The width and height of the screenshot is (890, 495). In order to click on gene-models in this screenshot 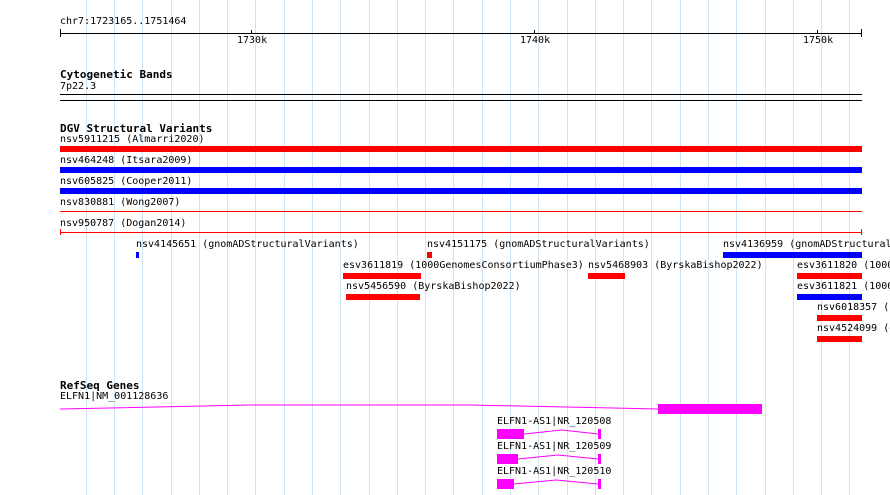, I will do `click(410, 446)`.